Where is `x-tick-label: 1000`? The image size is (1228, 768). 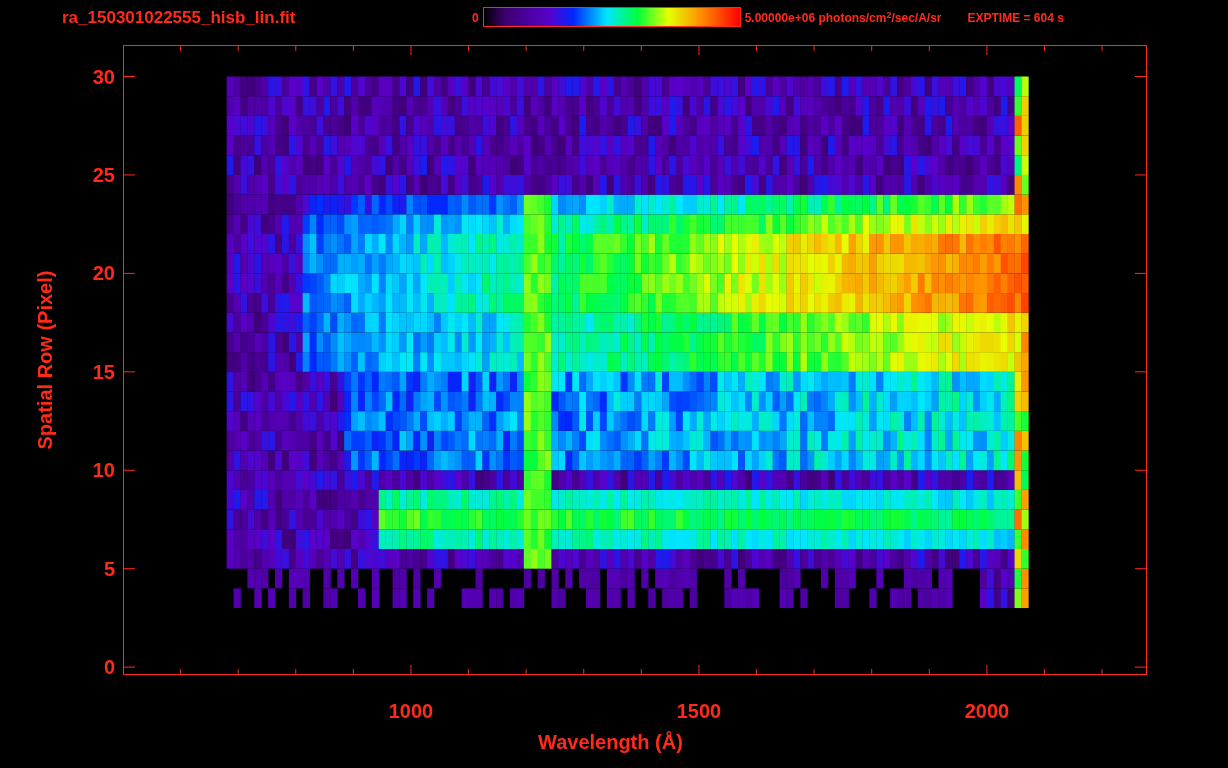
x-tick-label: 1000 is located at coordinates (411, 711).